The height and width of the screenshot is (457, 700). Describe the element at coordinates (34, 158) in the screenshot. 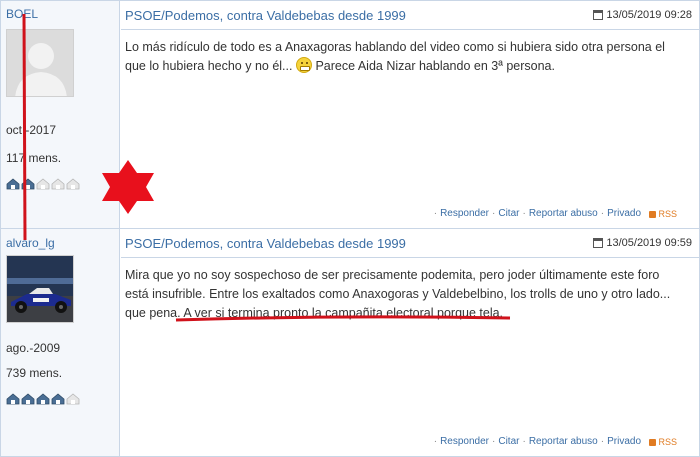

I see `message-count: 117 mens.` at that location.